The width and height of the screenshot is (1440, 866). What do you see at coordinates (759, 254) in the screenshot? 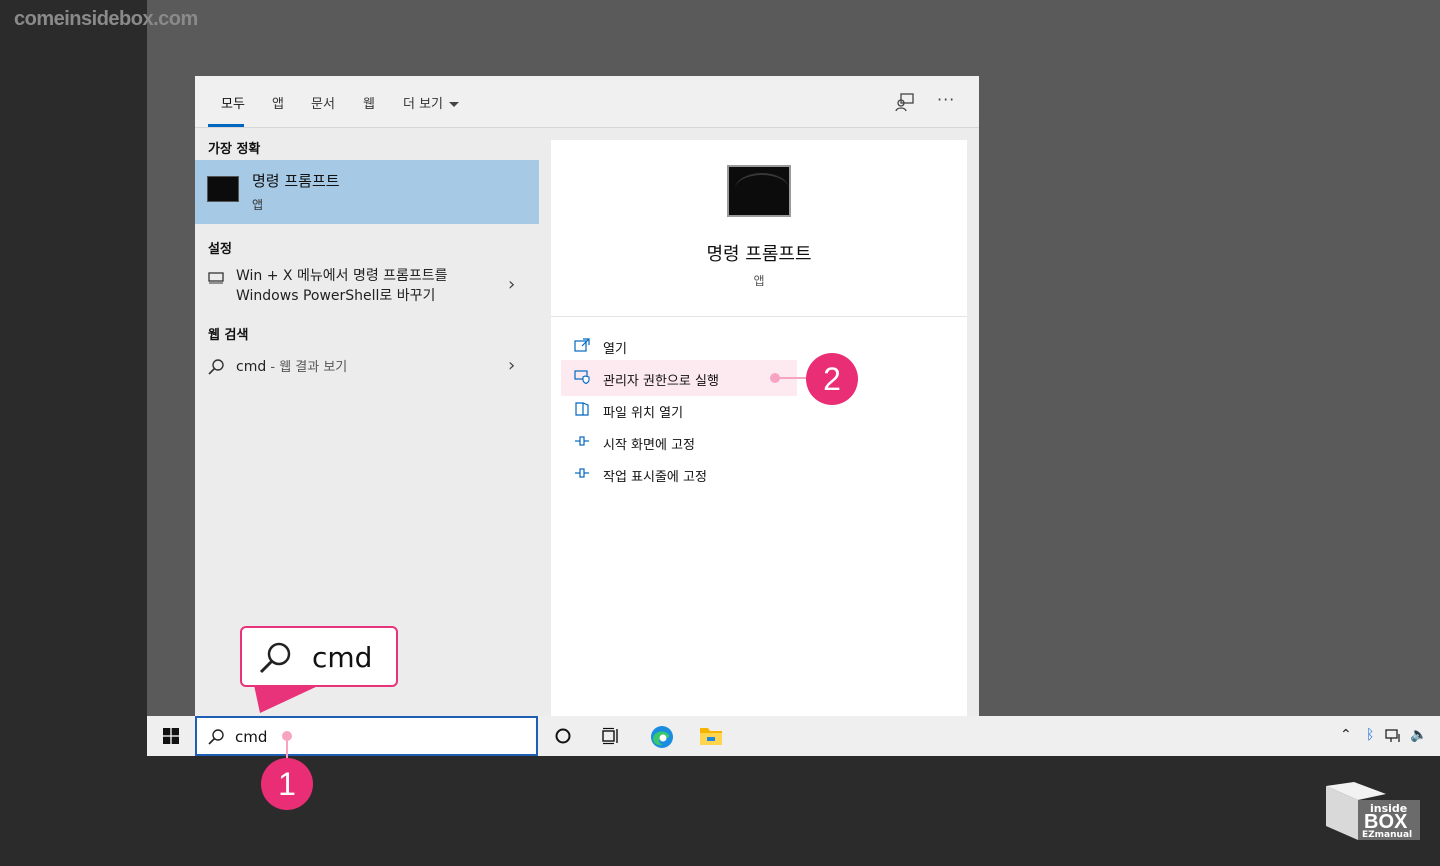
I see `preview-title: 명령 프롬프트` at bounding box center [759, 254].